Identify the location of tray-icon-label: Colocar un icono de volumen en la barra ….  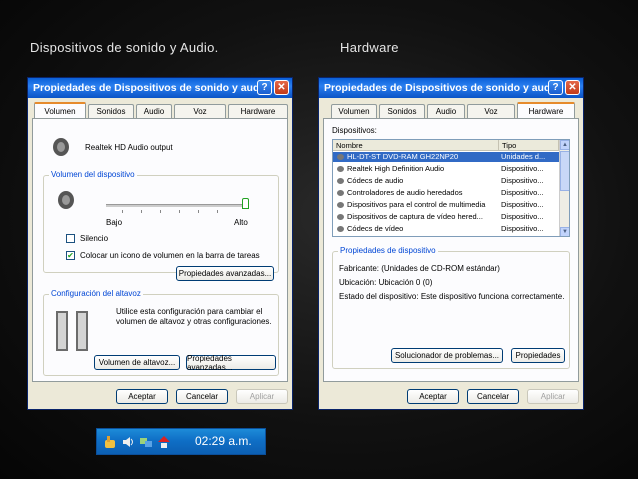
(170, 255).